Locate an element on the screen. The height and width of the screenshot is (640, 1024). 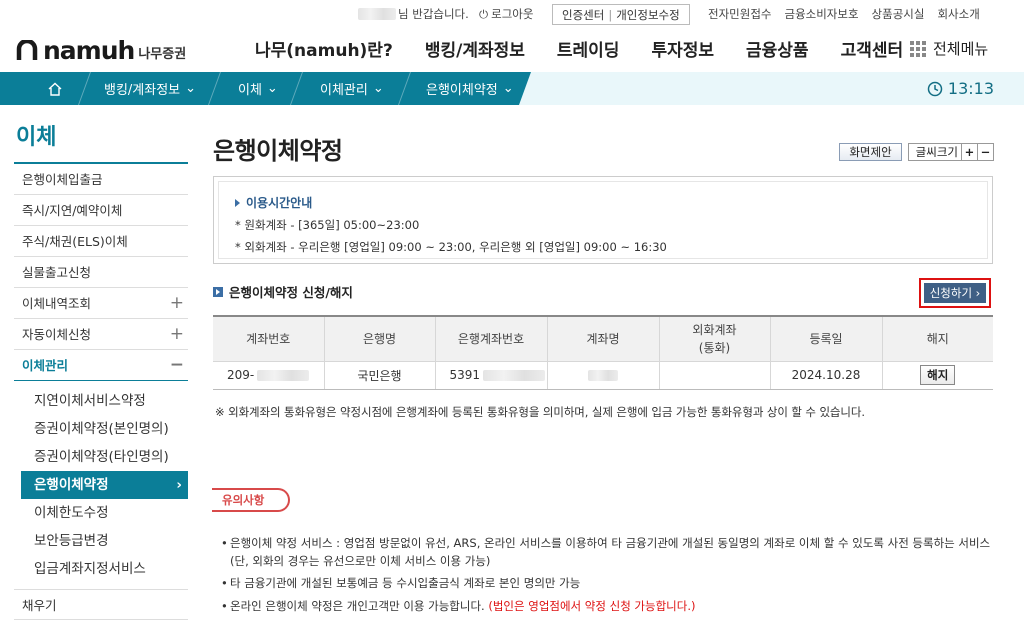
apply-button: 신청하기 › is located at coordinates (955, 293).